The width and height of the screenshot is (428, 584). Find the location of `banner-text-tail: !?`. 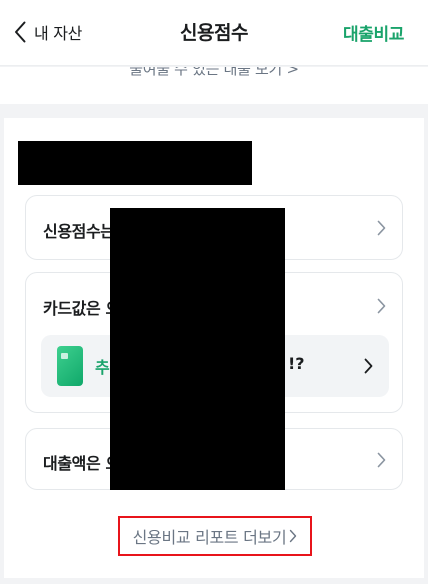

banner-text-tail: !? is located at coordinates (296, 363).